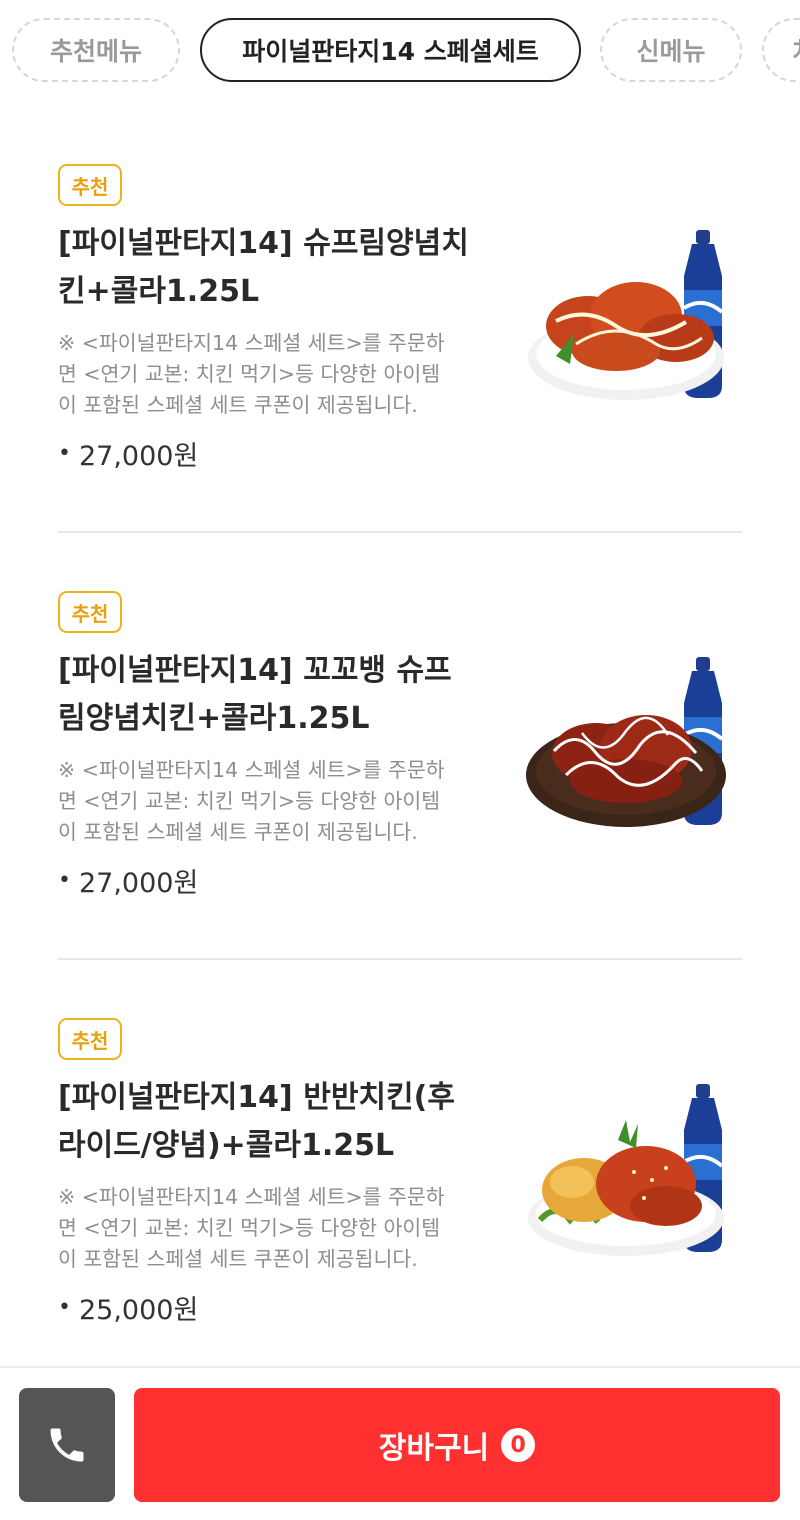 The width and height of the screenshot is (800, 1520). Describe the element at coordinates (280, 695) in the screenshot. I see `menu-item-name: [파이널판타지14] 꼬꼬뱅 슈프 림양념치킨+콜라1.25L` at that location.